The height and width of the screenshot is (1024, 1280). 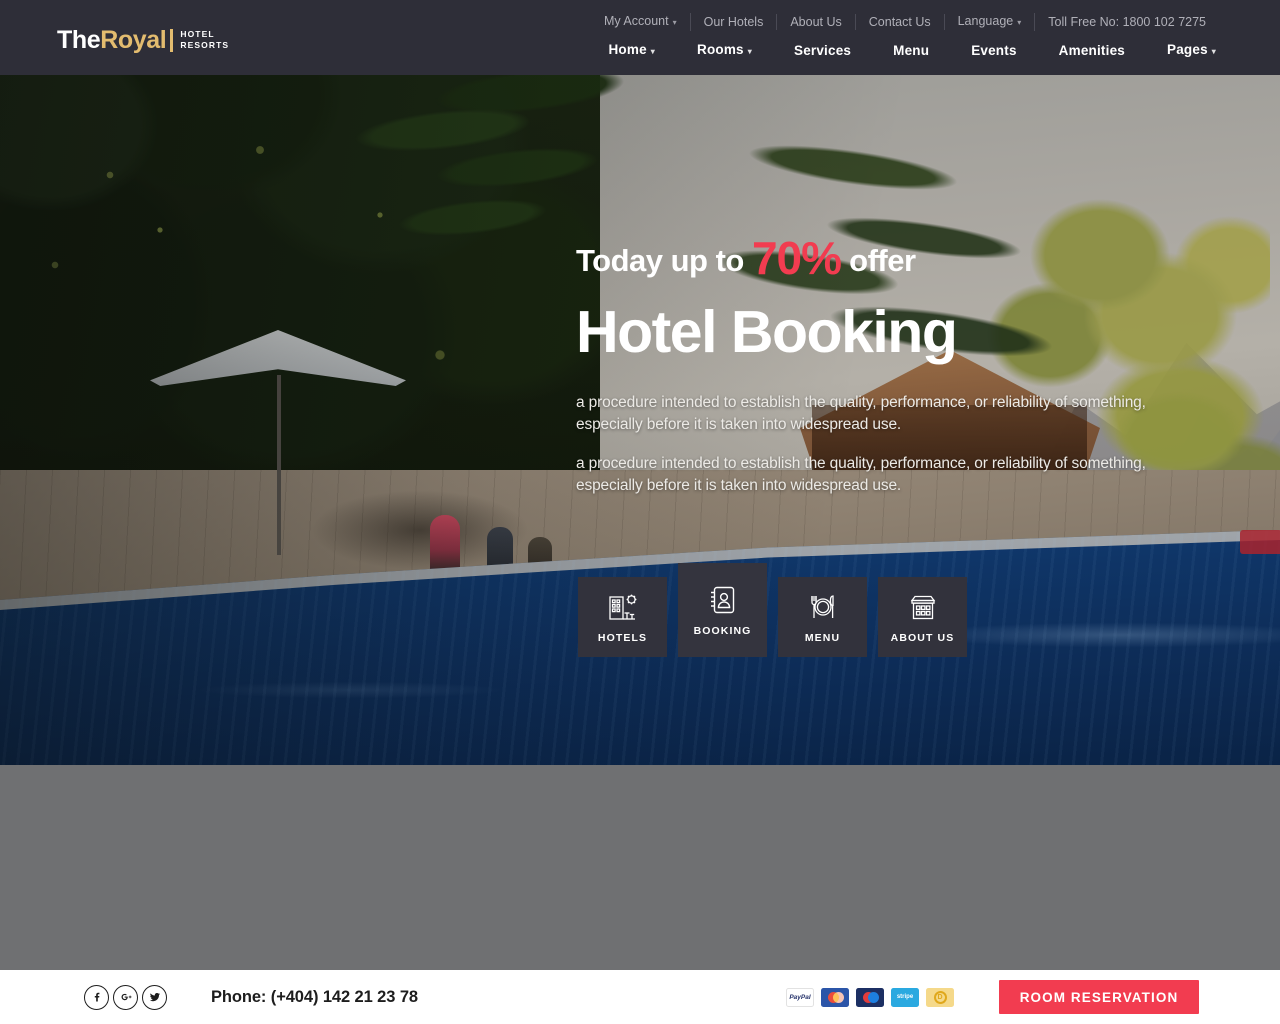 I want to click on topnav-item-toll-free: Toll Free No: 1800 102 7275, so click(x=1127, y=22).